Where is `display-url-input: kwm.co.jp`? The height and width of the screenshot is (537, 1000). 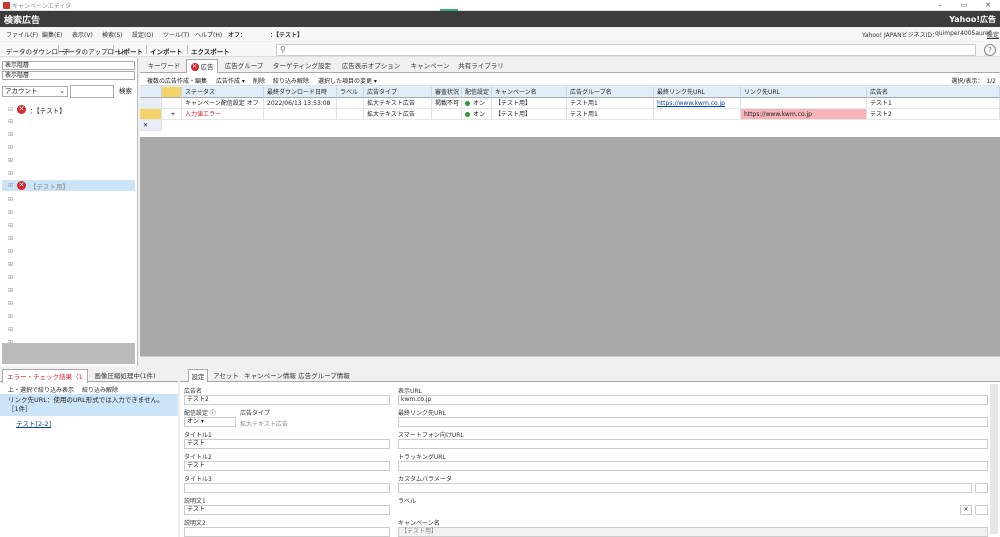 display-url-input: kwm.co.jp is located at coordinates (693, 400).